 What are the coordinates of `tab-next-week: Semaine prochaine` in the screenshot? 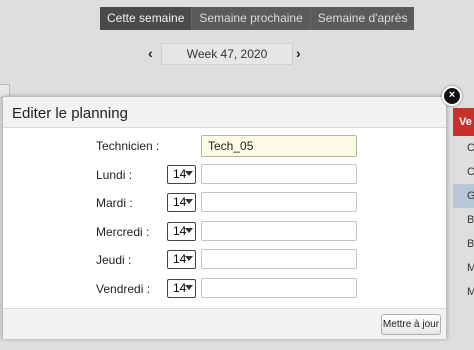 It's located at (251, 18).